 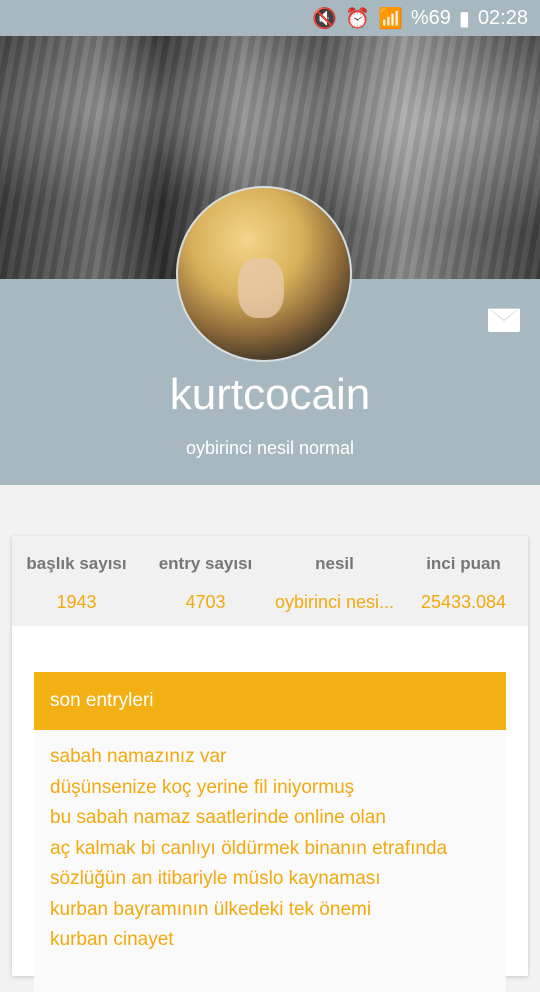 I want to click on avatar, so click(x=264, y=274).